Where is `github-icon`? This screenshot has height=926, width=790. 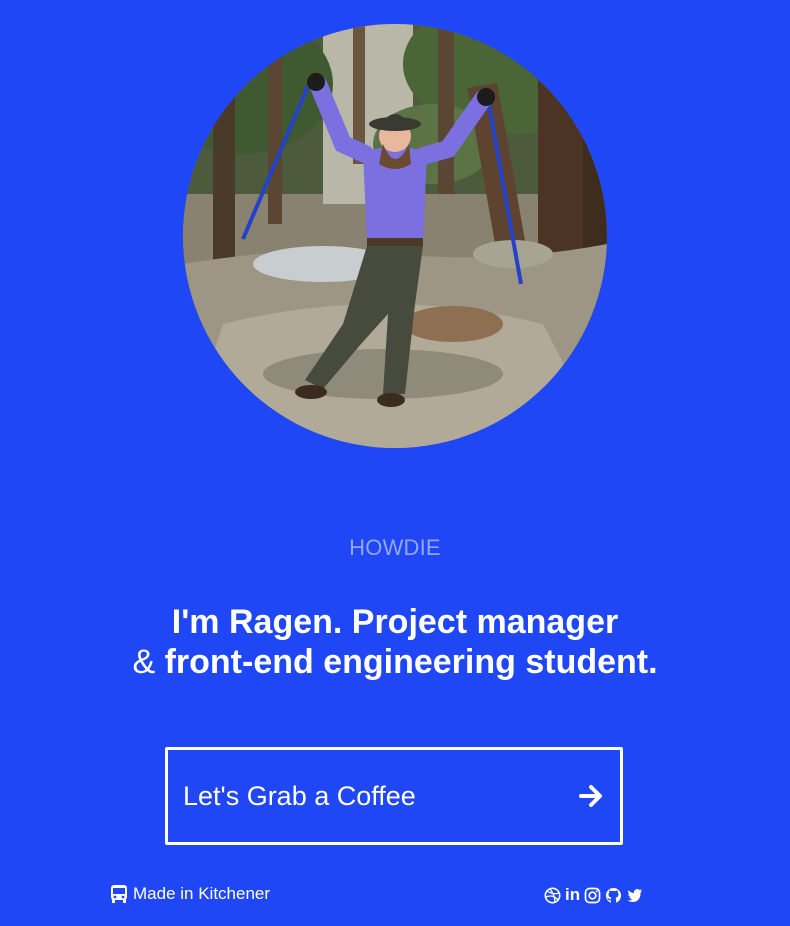 github-icon is located at coordinates (613, 895).